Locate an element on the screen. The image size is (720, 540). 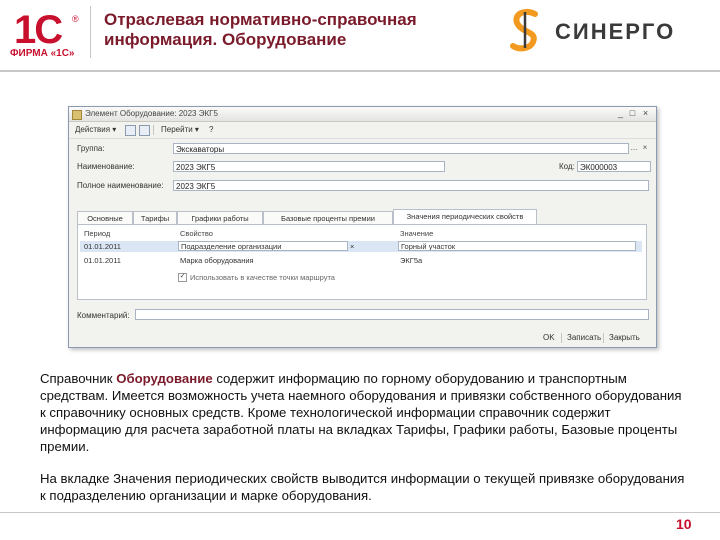
logo-1c-mark: 1С is located at coordinates (38, 30).